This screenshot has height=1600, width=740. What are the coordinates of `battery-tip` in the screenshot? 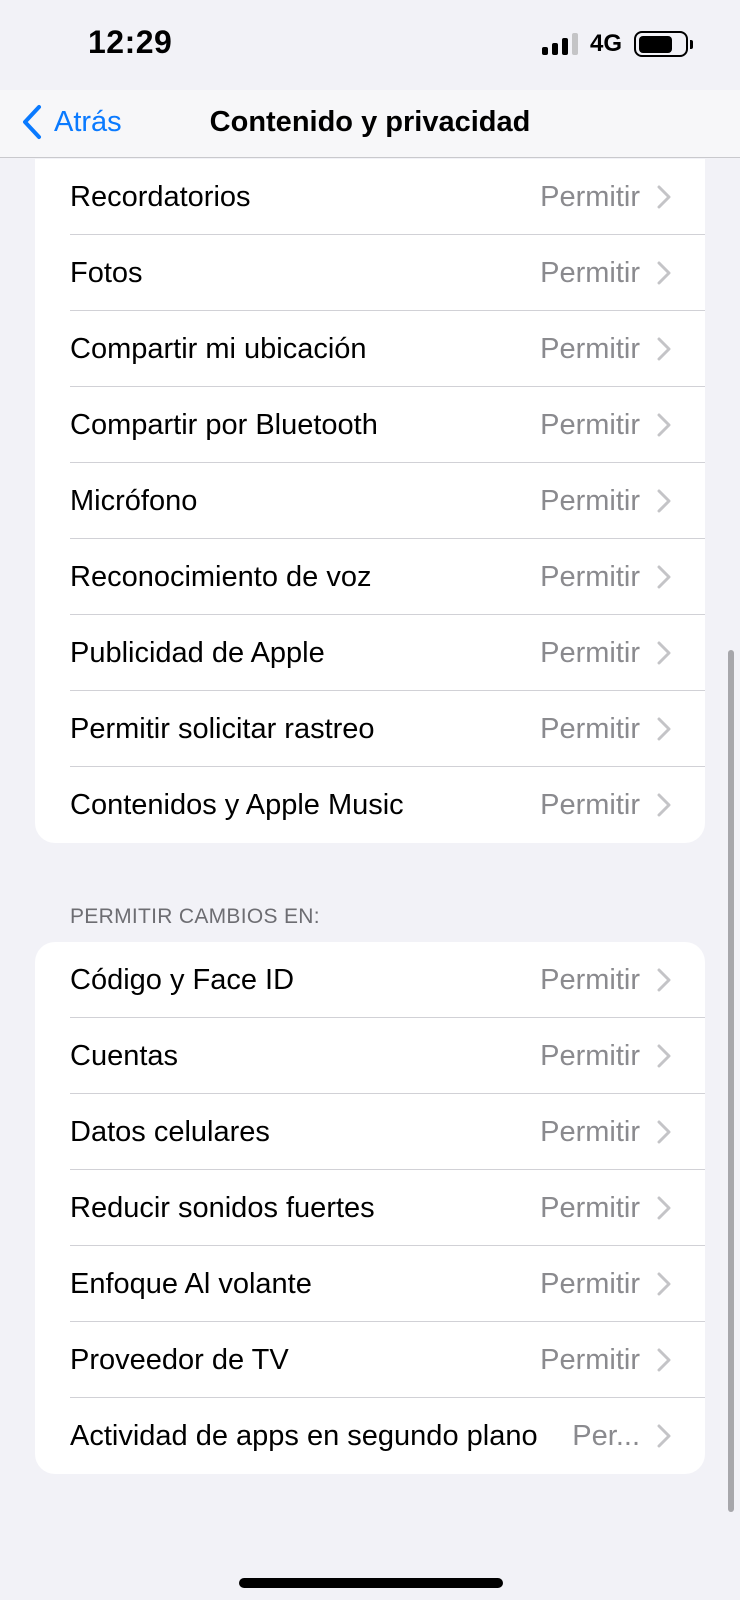 It's located at (691, 44).